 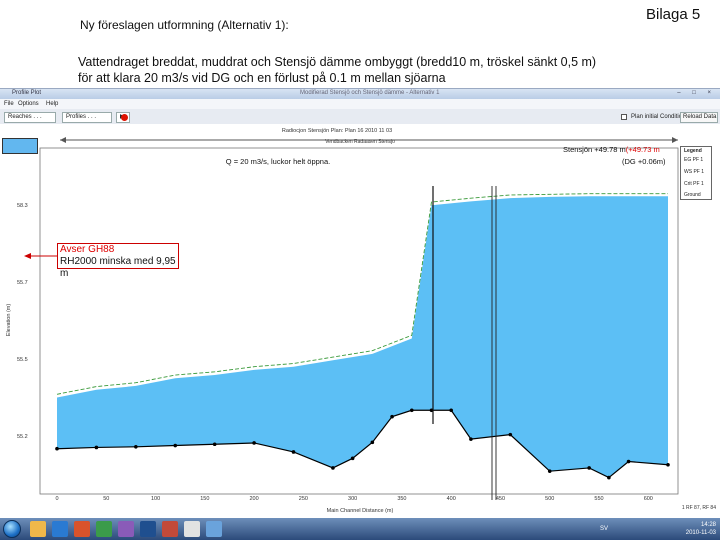 I want to click on y-axis-label: Elevation (m), so click(x=9, y=320).